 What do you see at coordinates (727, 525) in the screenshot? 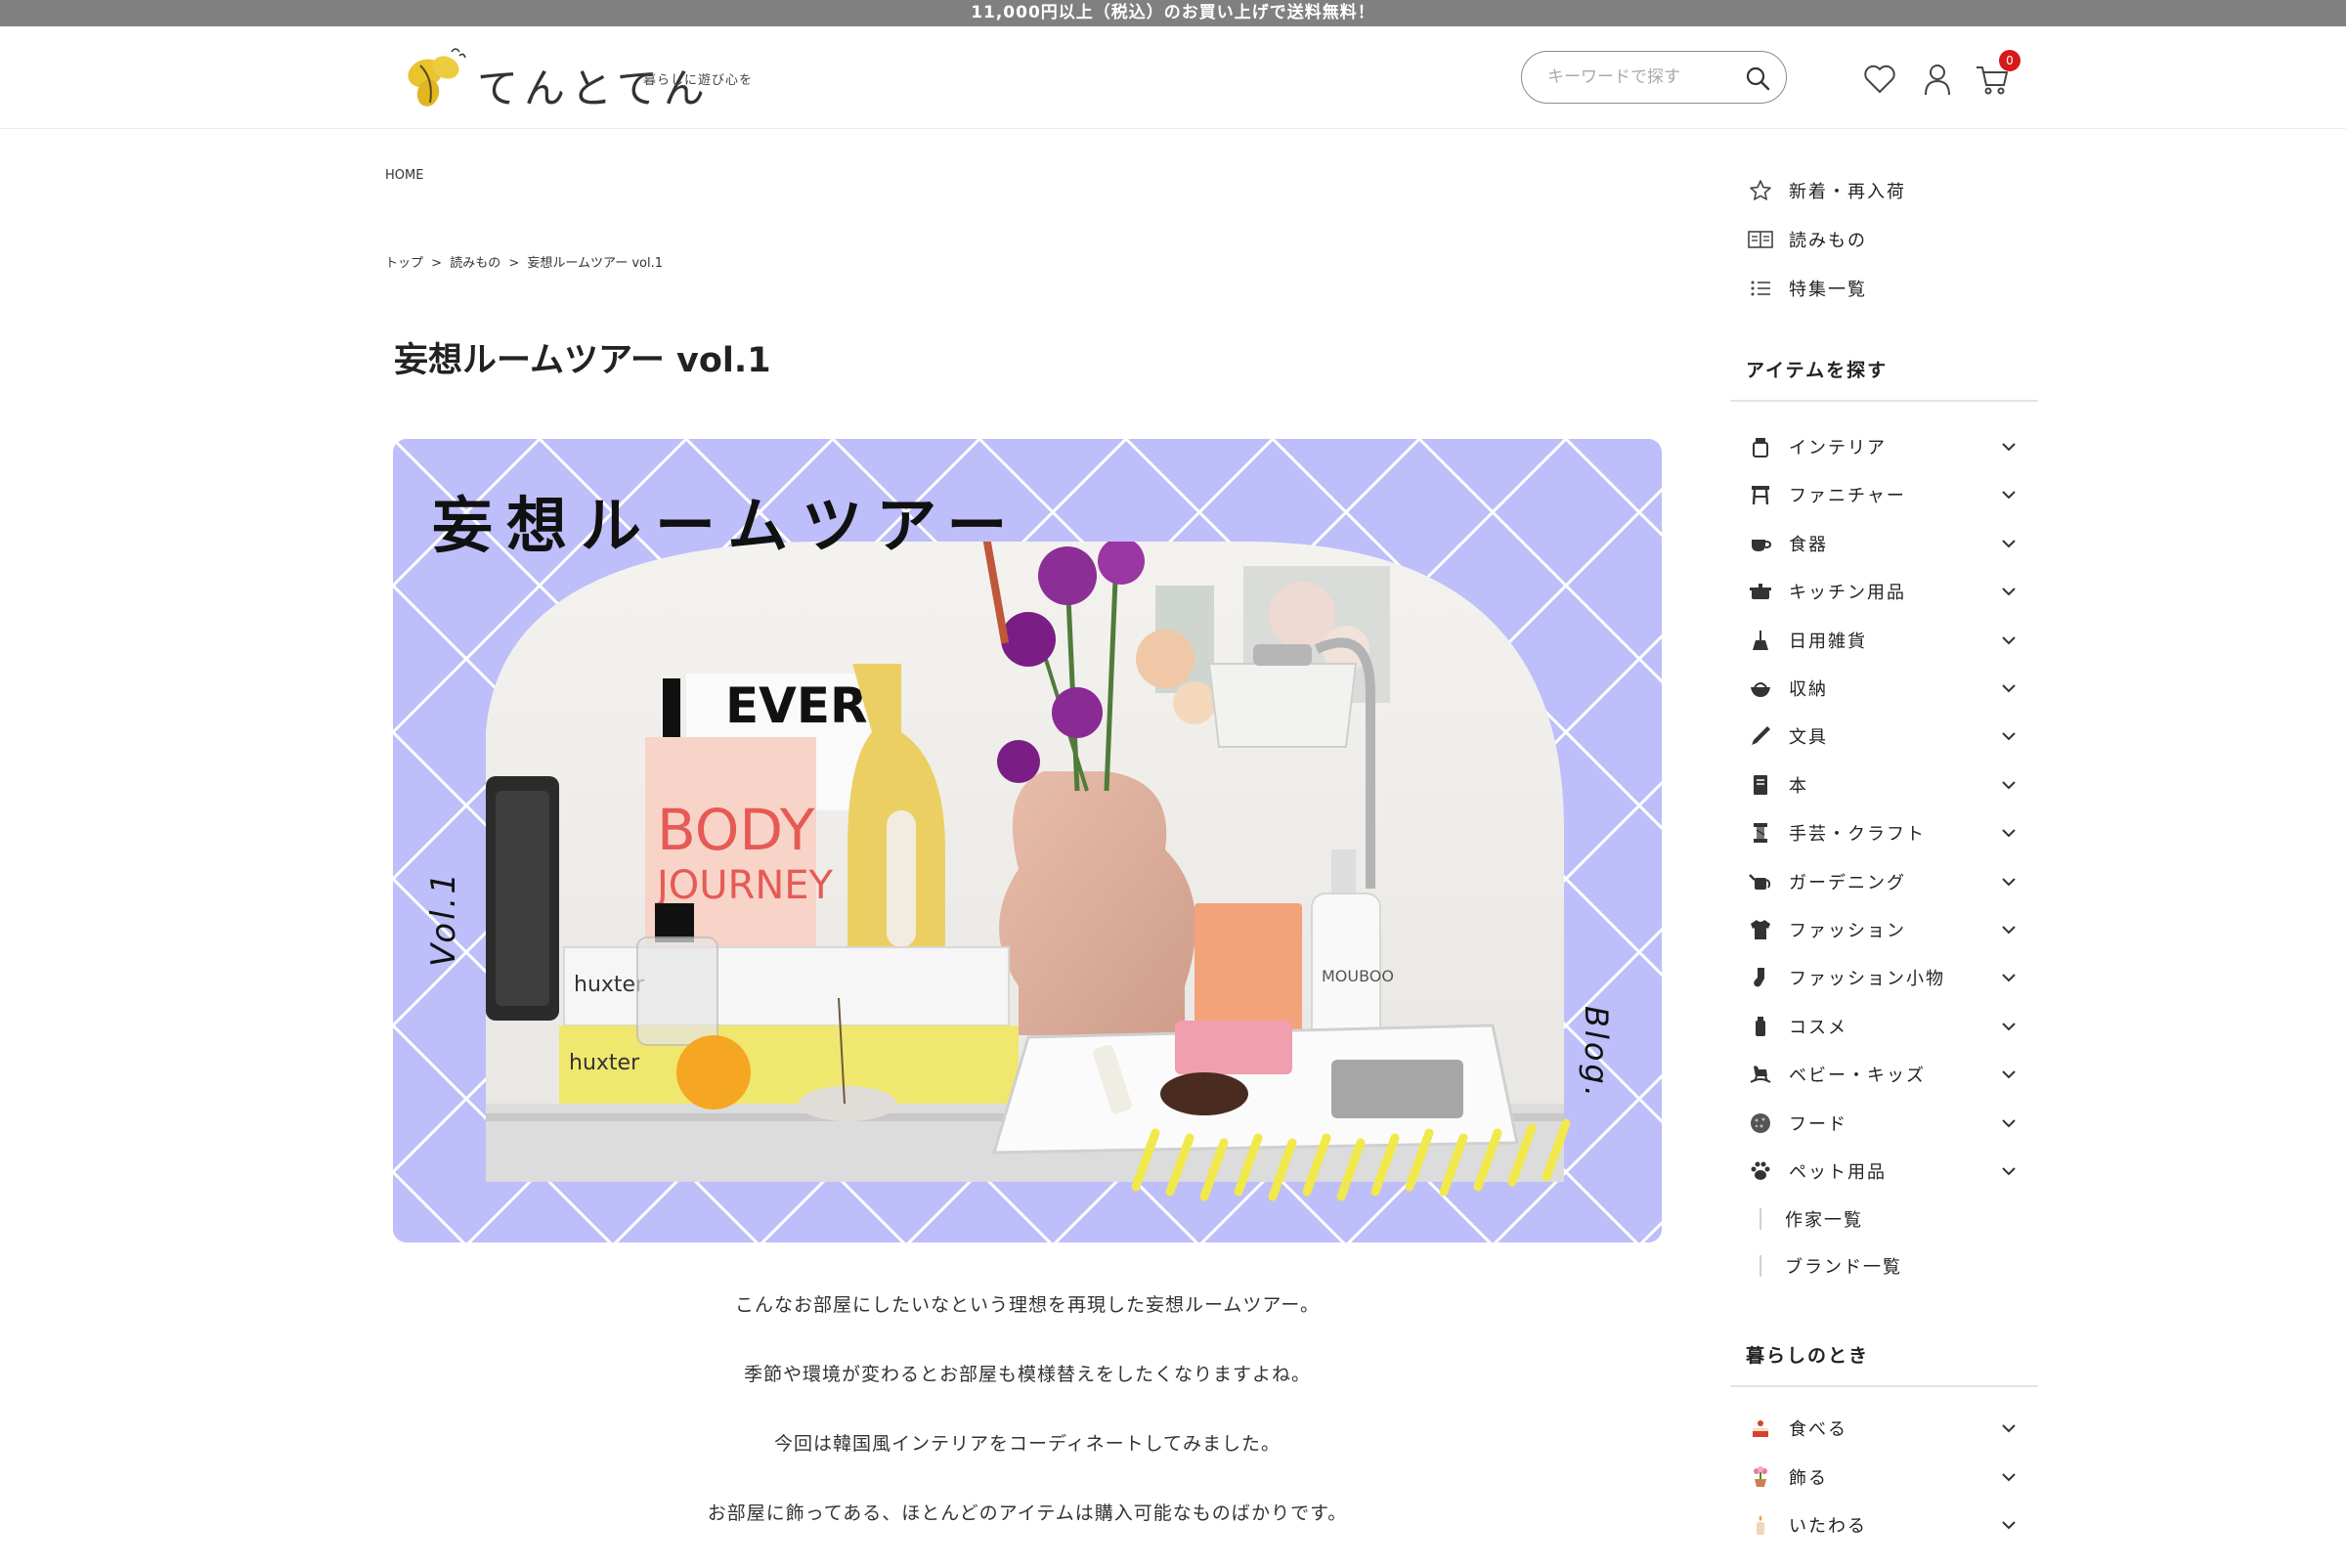
I see `hero-title: 妄想ルームツアー` at bounding box center [727, 525].